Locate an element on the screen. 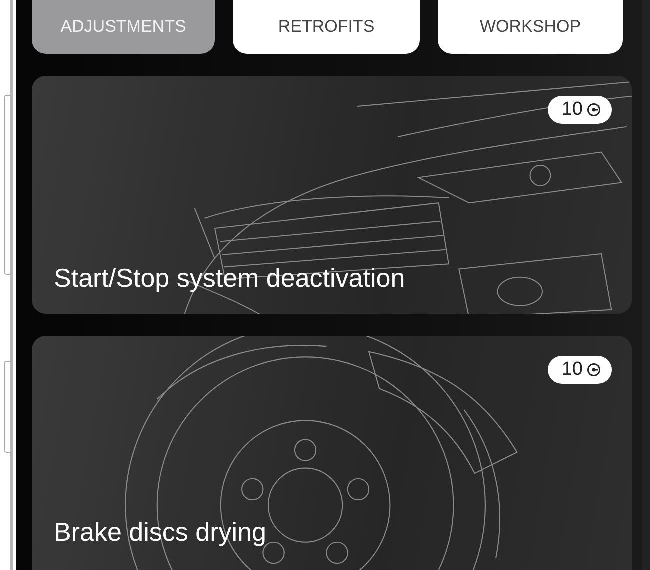 The width and height of the screenshot is (650, 570). card-title: Start/Stop system deactivation is located at coordinates (229, 279).